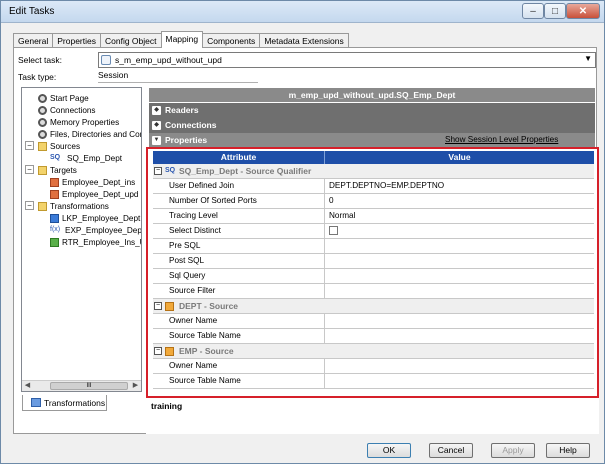  I want to click on tree-item-files-directories: Files, Directories and Com, so click(90, 134).